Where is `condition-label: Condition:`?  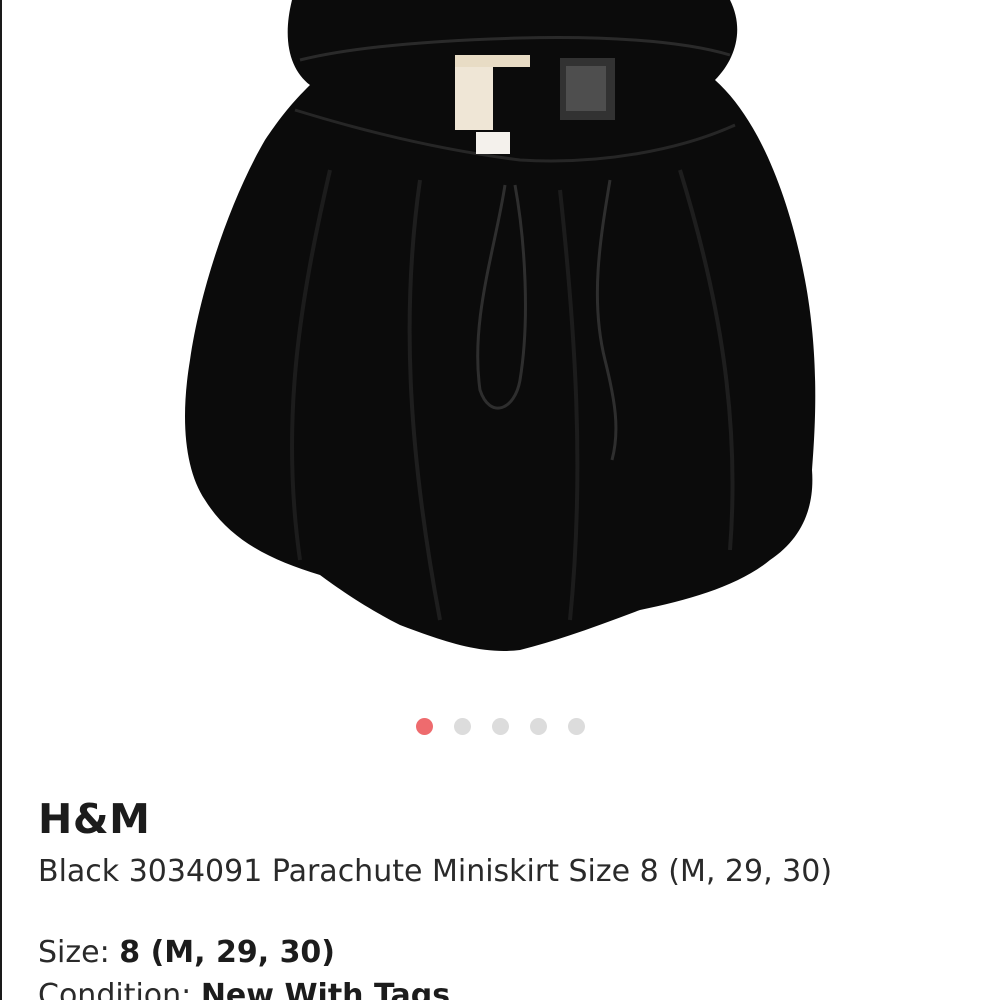
condition-label: Condition: is located at coordinates (115, 989).